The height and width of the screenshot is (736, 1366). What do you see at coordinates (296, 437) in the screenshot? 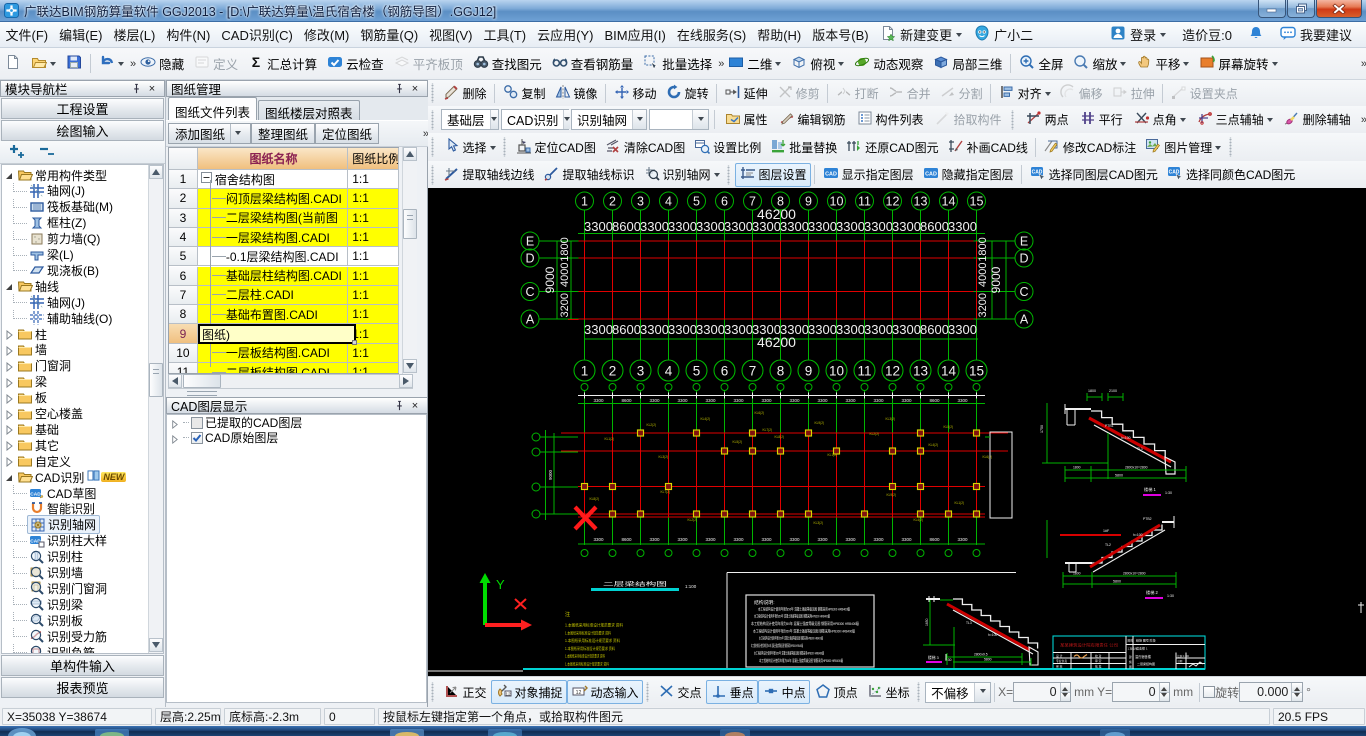
I see `layer-item-CAD-: CAD原始图层` at bounding box center [296, 437].